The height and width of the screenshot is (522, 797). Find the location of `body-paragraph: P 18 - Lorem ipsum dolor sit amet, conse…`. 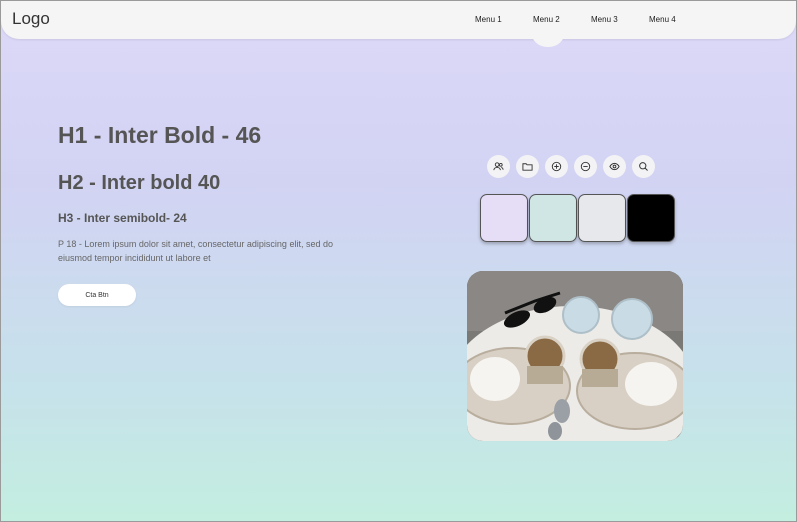

body-paragraph: P 18 - Lorem ipsum dolor sit amet, conse… is located at coordinates (195, 251).